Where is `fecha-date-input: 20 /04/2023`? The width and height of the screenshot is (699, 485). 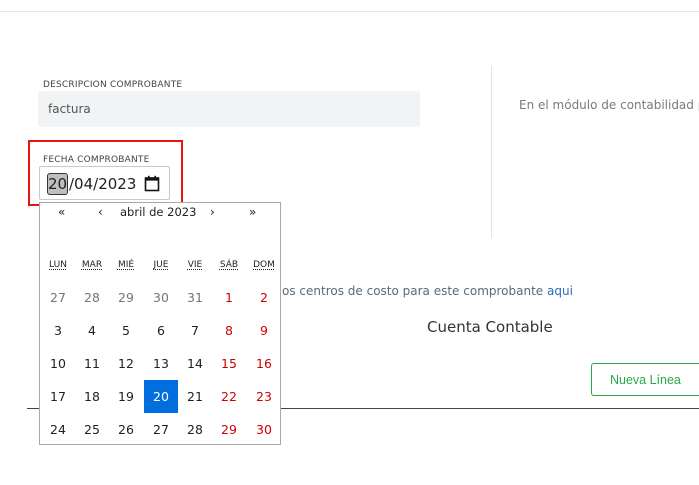
fecha-date-input: 20 /04/2023 is located at coordinates (104, 183).